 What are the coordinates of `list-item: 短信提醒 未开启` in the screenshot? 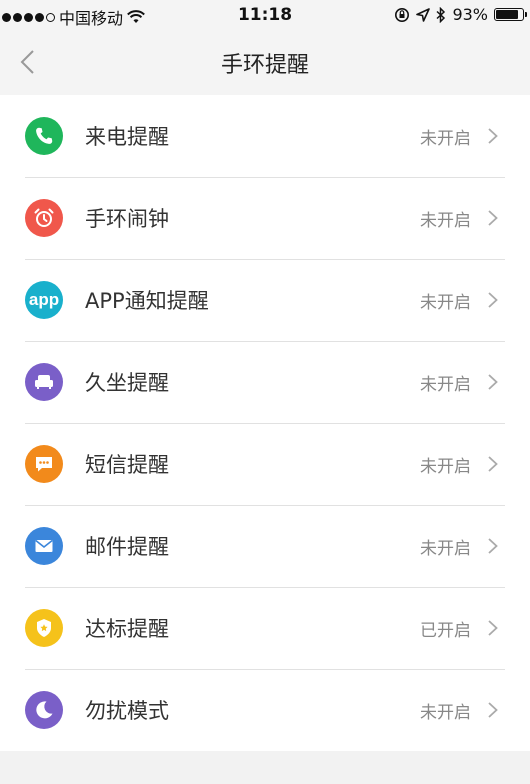 It's located at (265, 464).